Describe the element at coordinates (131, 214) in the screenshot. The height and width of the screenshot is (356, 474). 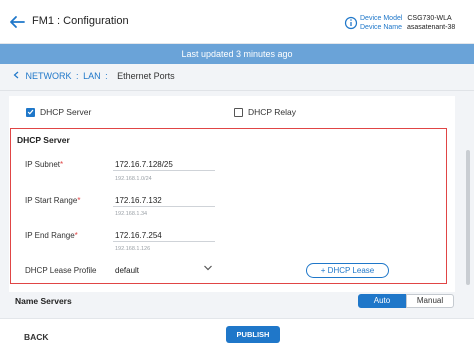
I see `ip-start-hint: 192.168.1.34` at that location.